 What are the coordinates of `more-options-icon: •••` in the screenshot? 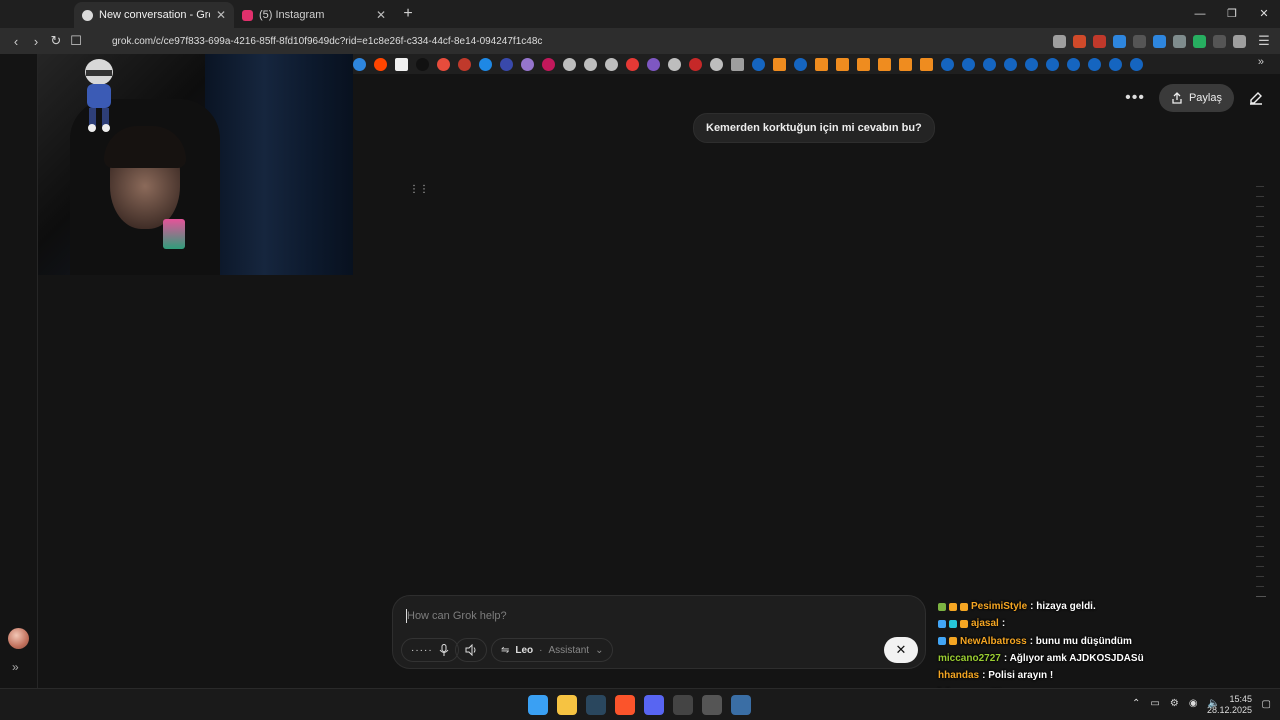 It's located at (1135, 98).